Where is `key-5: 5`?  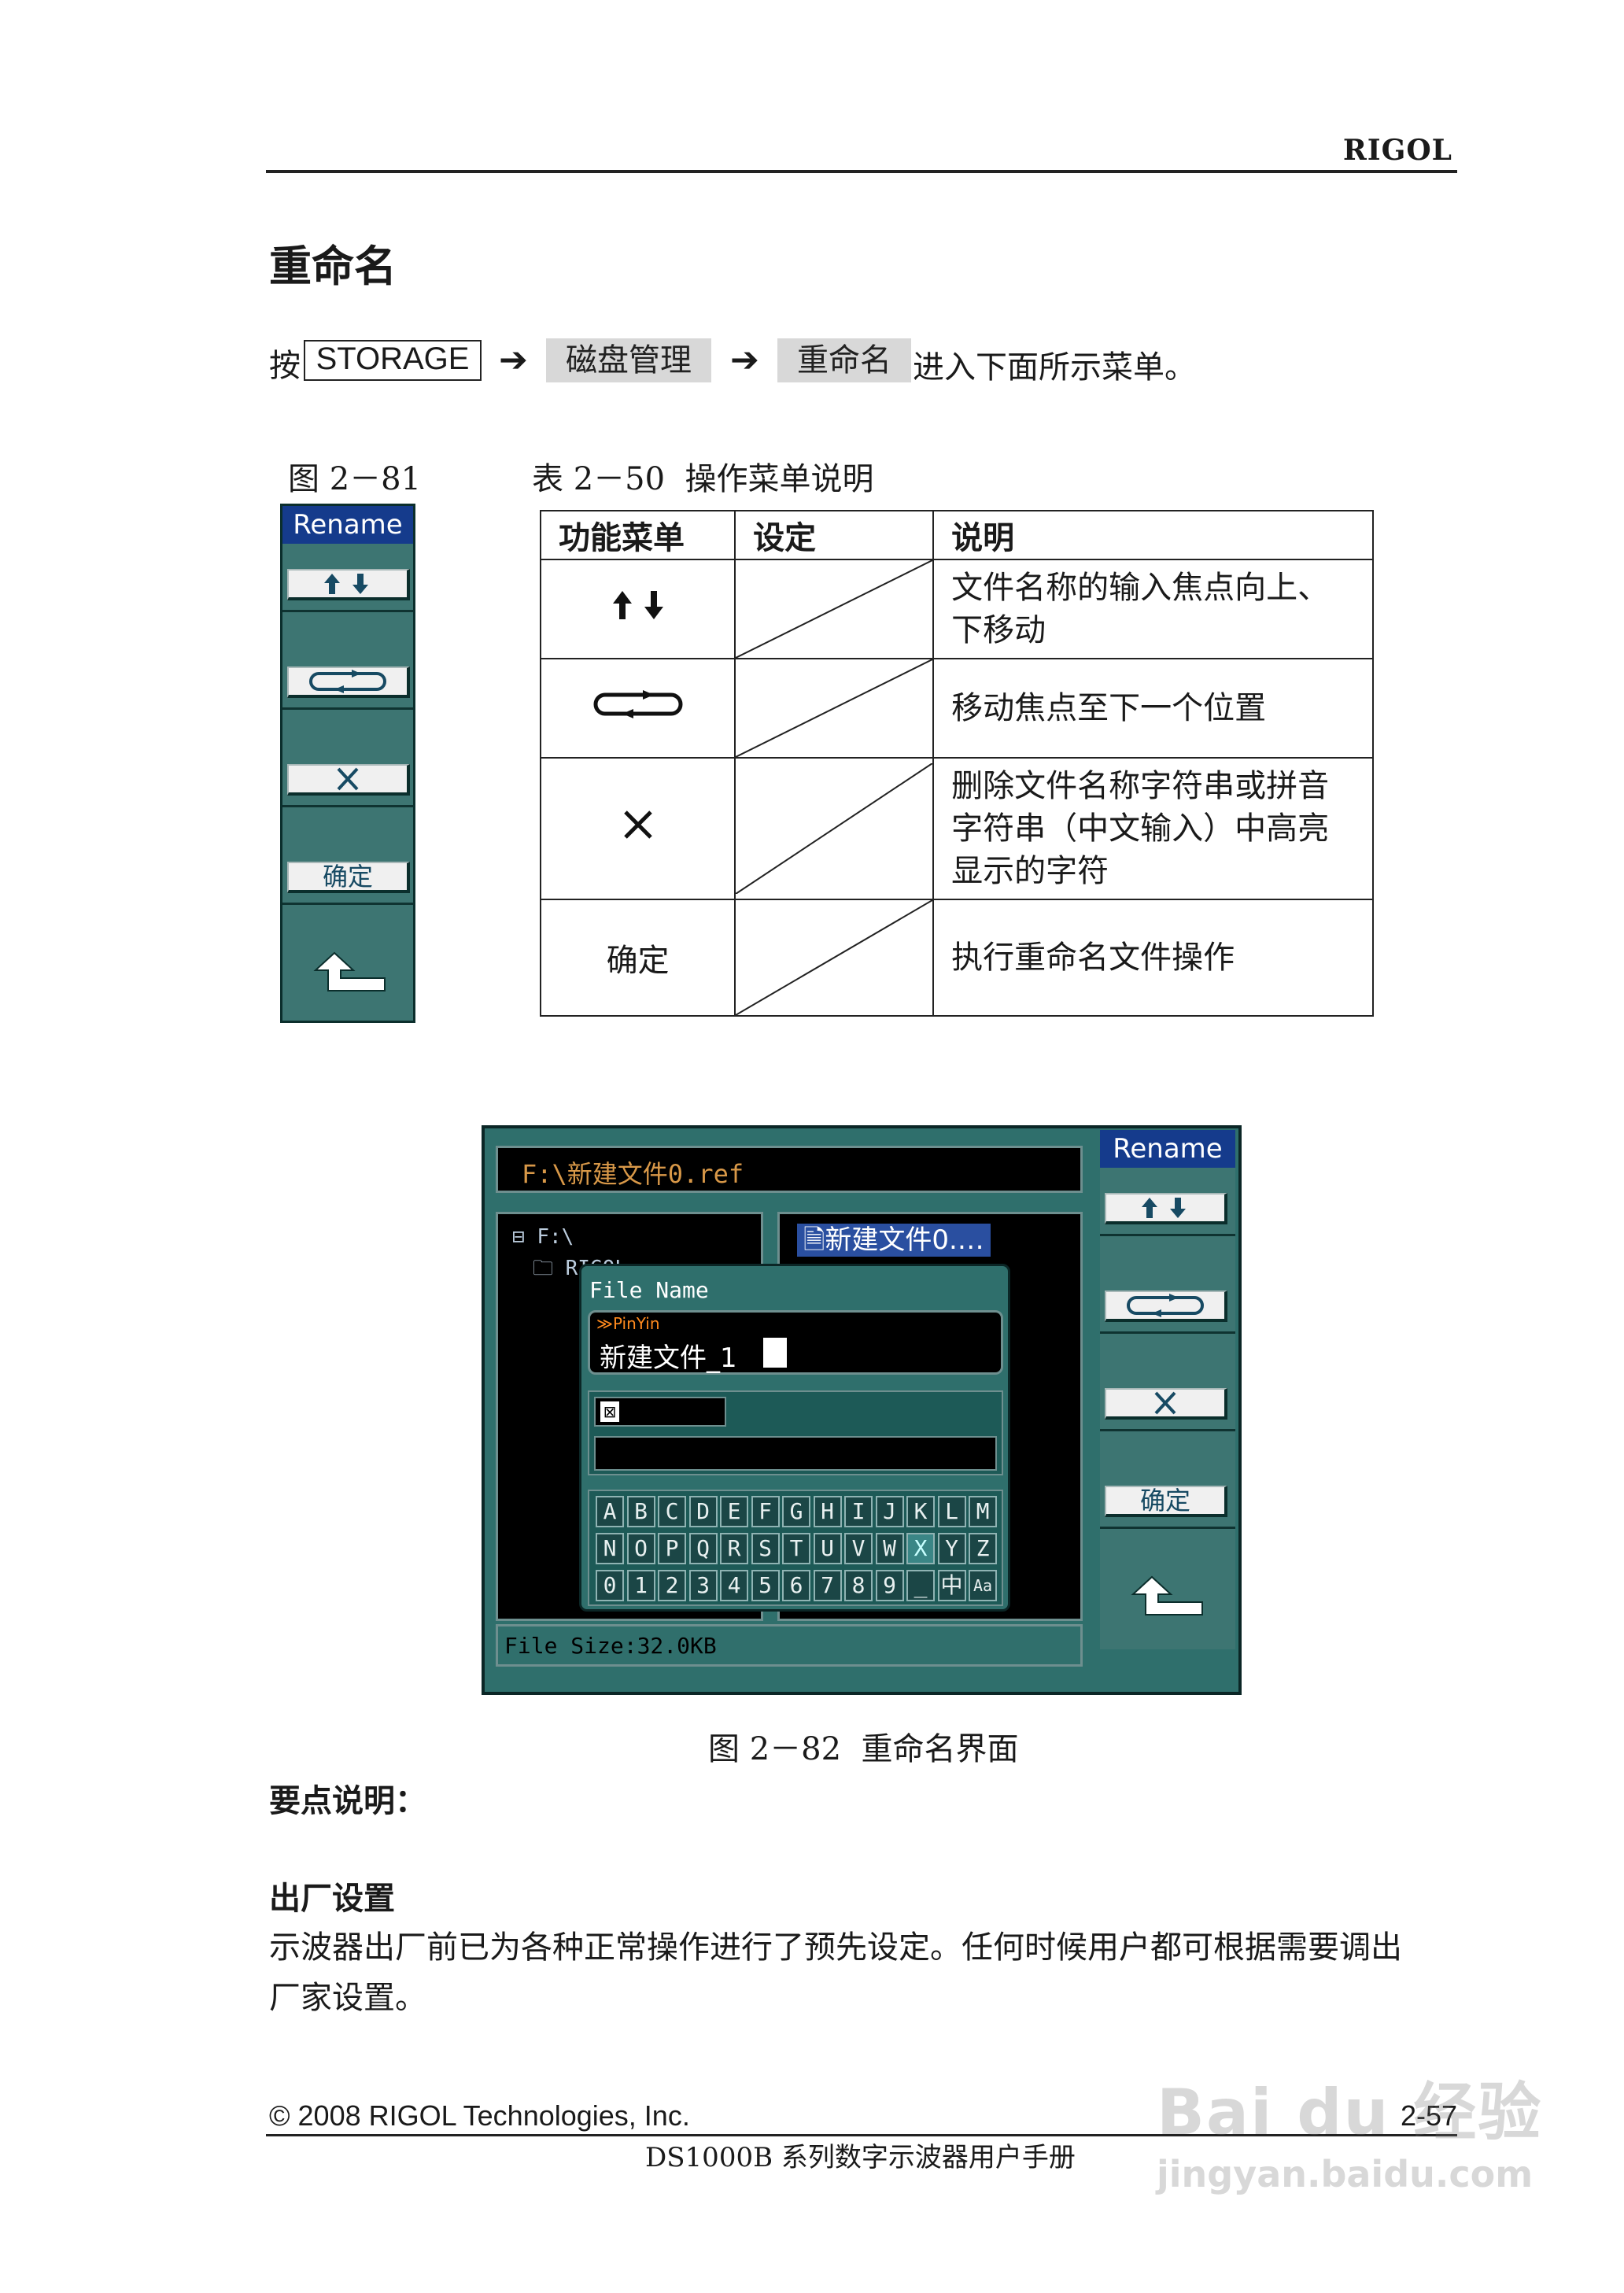
key-5: 5 is located at coordinates (765, 1585).